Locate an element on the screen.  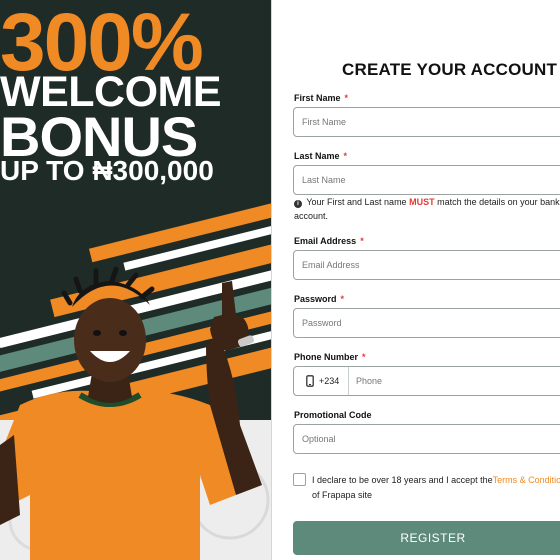
promo-code-input is located at coordinates (426, 439).